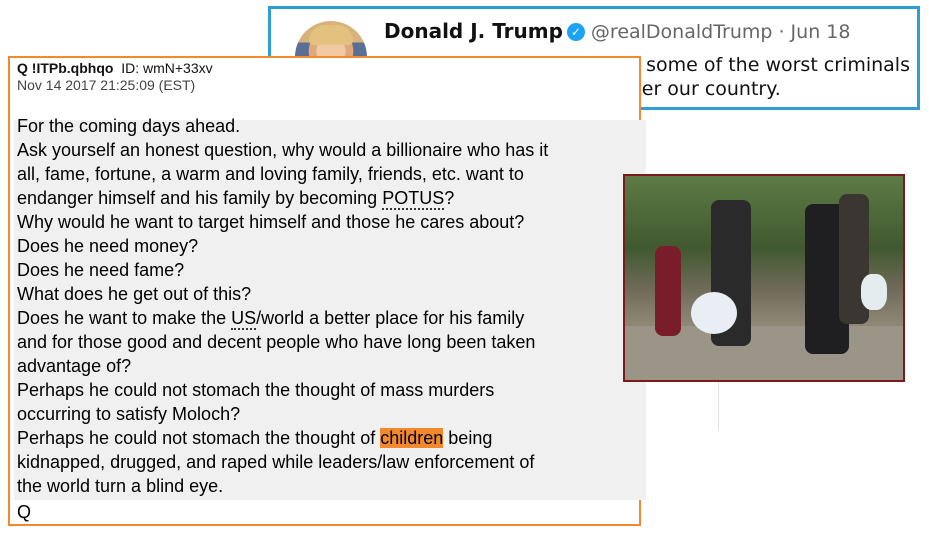  What do you see at coordinates (65, 68) in the screenshot?
I see `q-post-name: Q !ITPb.qbhqo` at bounding box center [65, 68].